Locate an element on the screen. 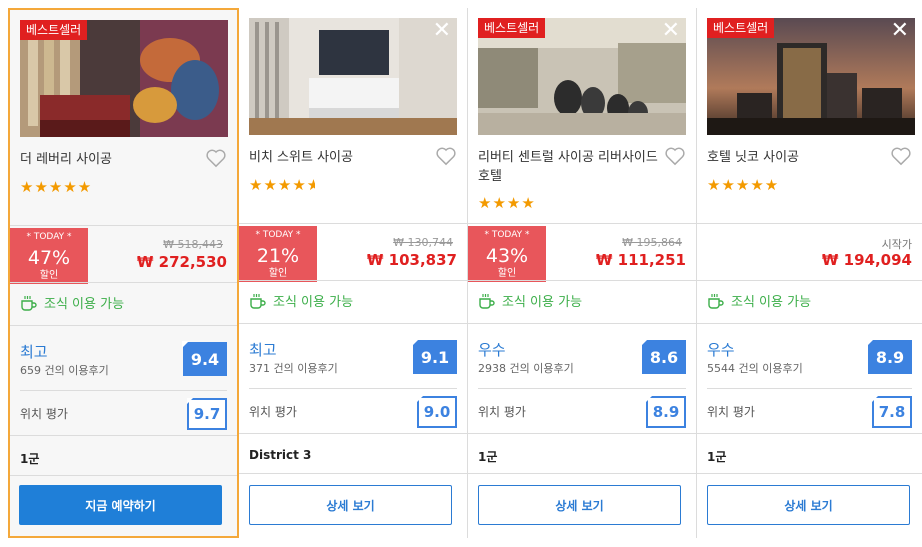 The width and height of the screenshot is (922, 547). location-score-badge: 9.0 is located at coordinates (437, 412).